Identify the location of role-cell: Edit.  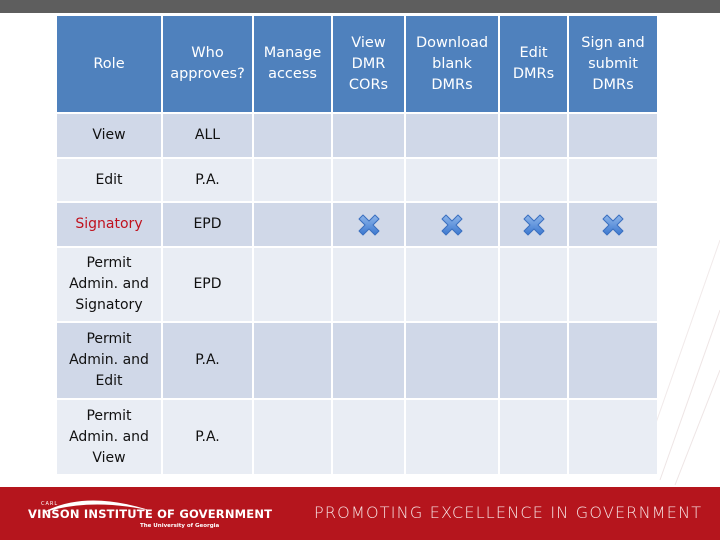
(109, 180).